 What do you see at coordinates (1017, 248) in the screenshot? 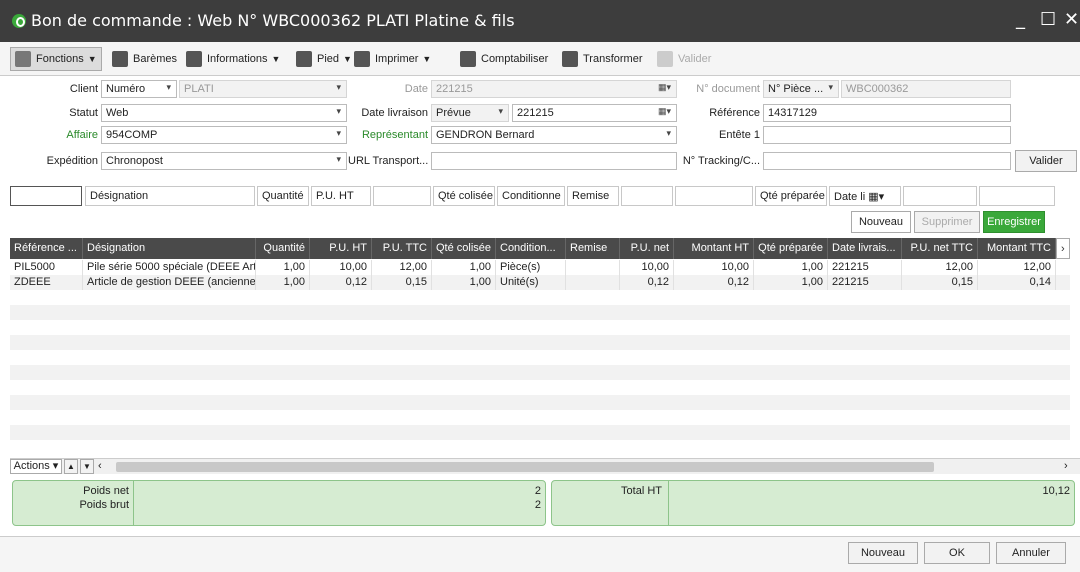
I see `column-header: Montant TTC` at bounding box center [1017, 248].